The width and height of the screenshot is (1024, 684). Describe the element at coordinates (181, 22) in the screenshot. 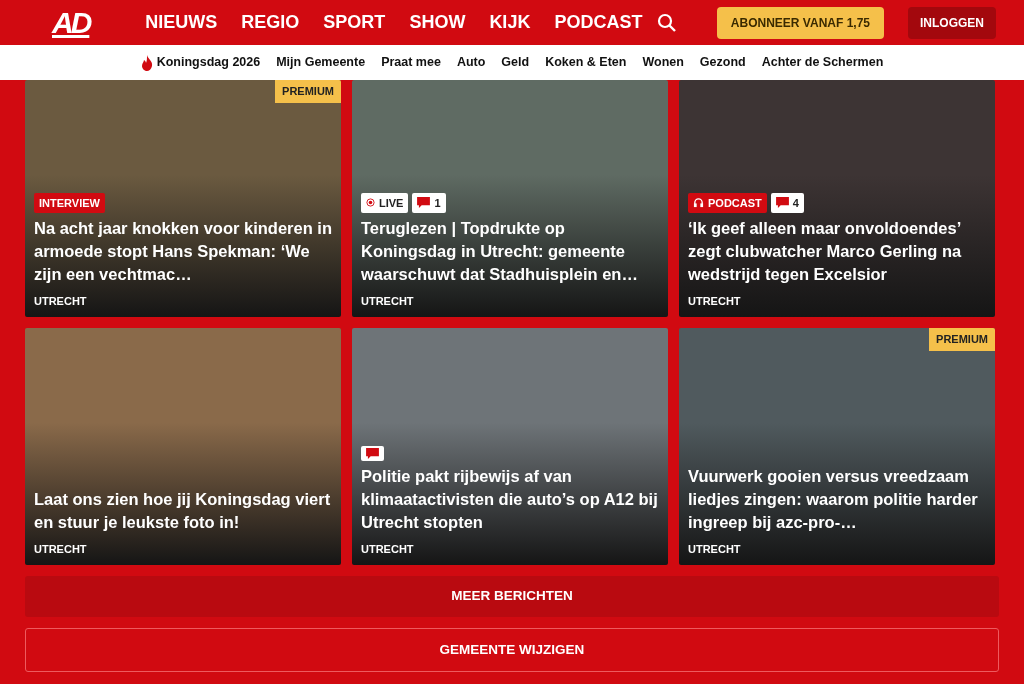

I see `nav-link: NIEUWS` at that location.